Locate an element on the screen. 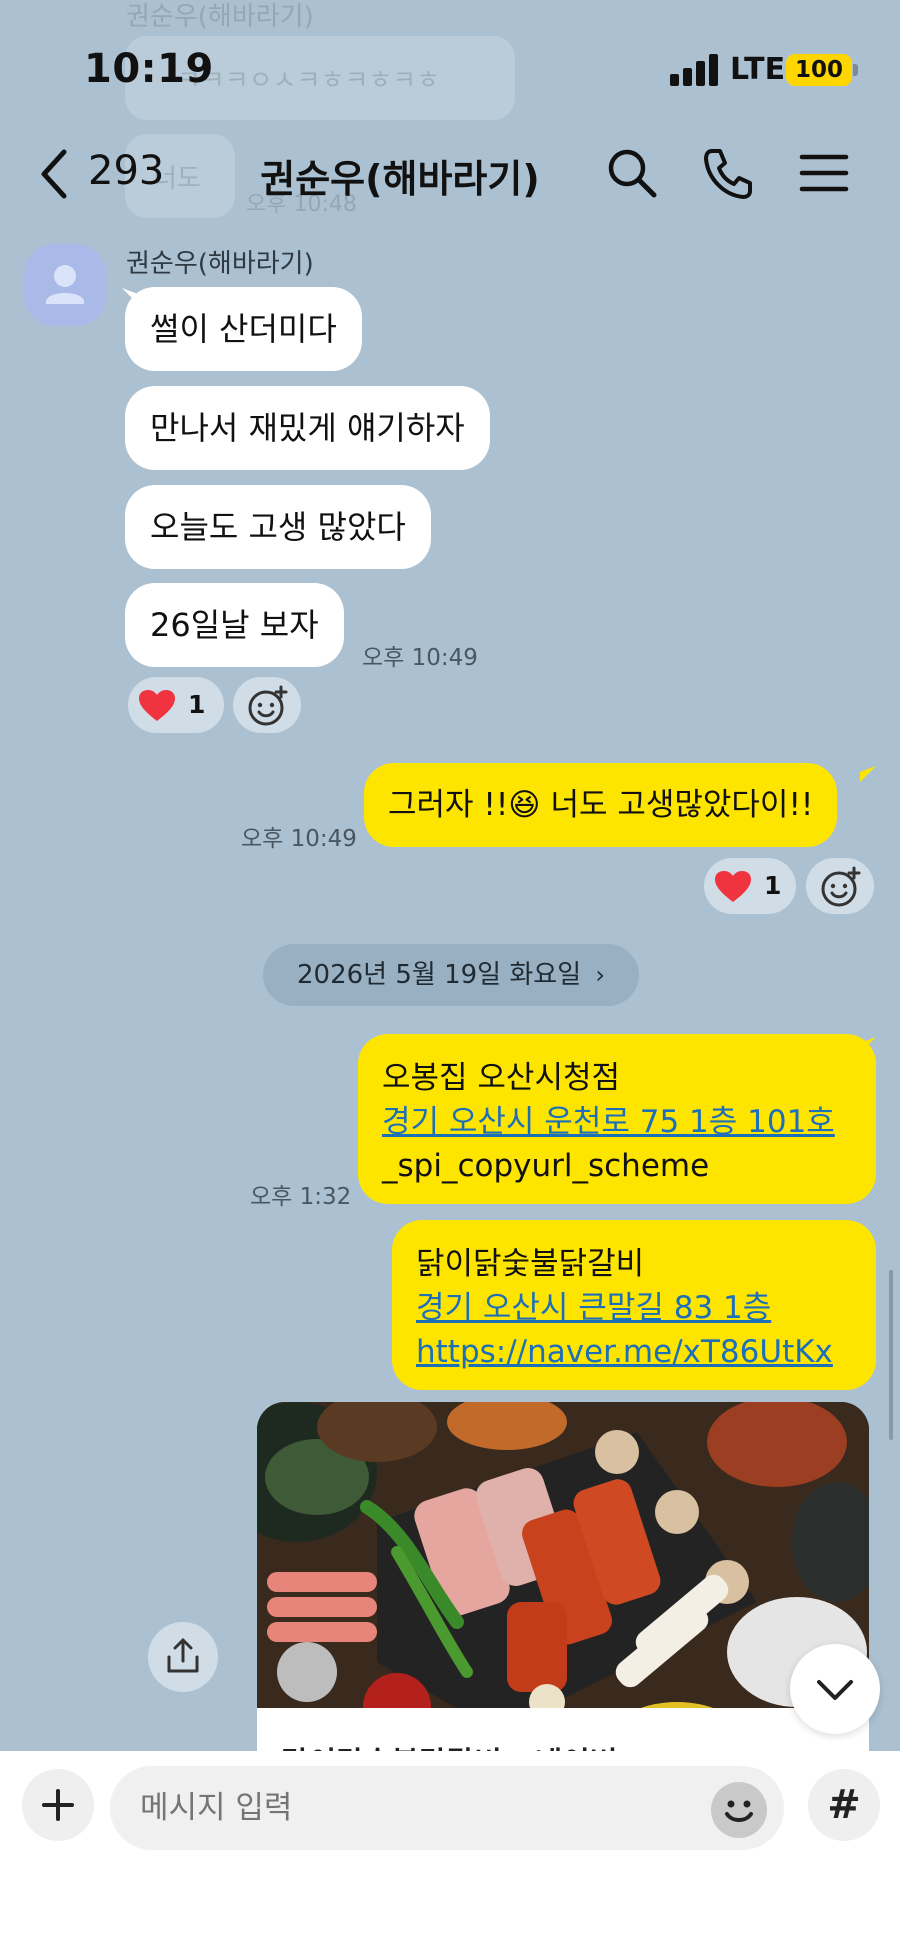  incoming-message: 26일날 보자 is located at coordinates (234, 625).